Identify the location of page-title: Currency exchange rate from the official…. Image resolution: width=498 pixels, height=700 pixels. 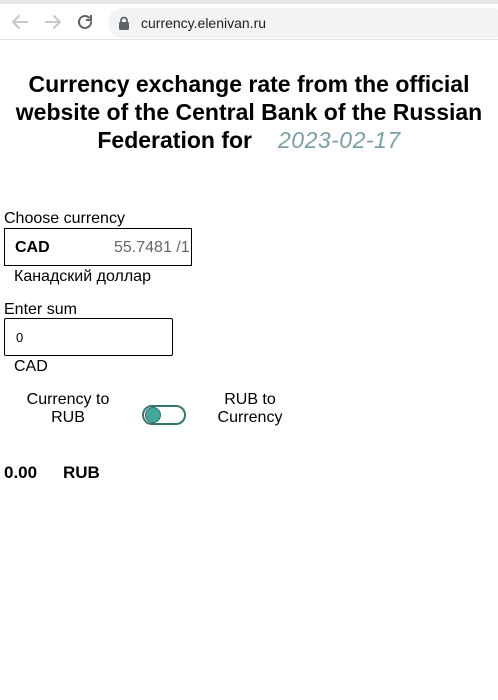
(249, 112).